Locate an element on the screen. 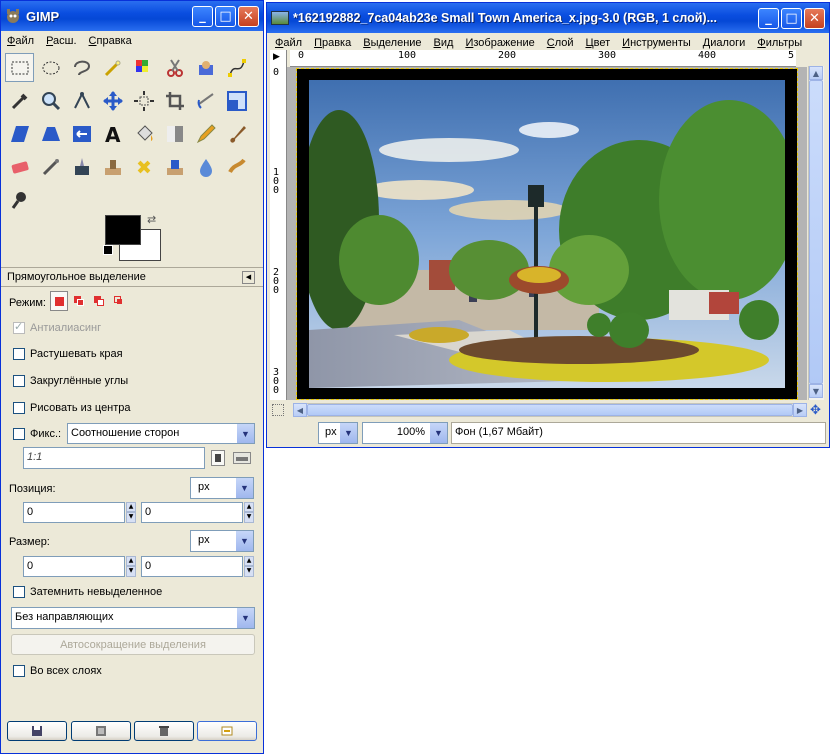 This screenshot has height=754, width=830. auto-shrink-button: Автосокращение выделения is located at coordinates (133, 644).